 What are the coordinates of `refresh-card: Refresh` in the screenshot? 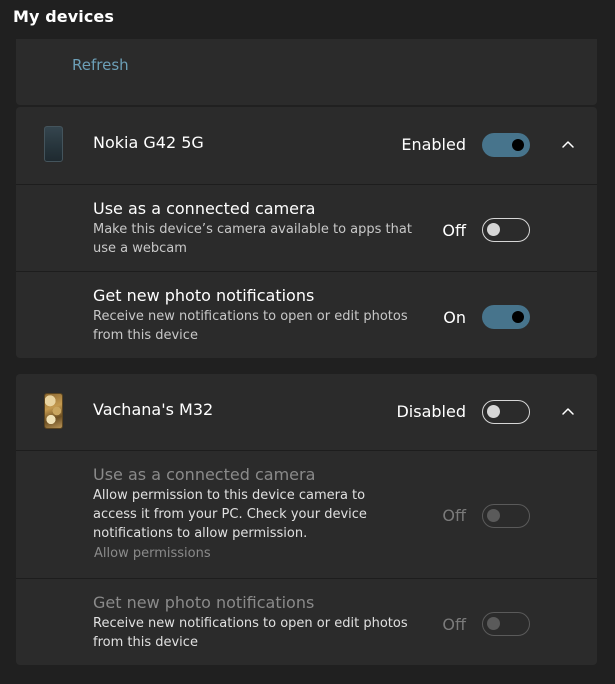 It's located at (306, 72).